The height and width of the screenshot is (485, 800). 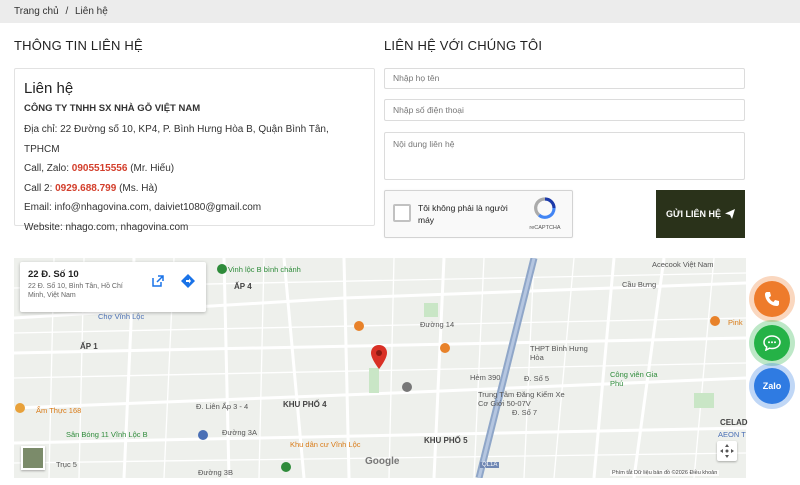 I want to click on website-line: Website: nhago.com, nhagovina.com, so click(x=106, y=227).